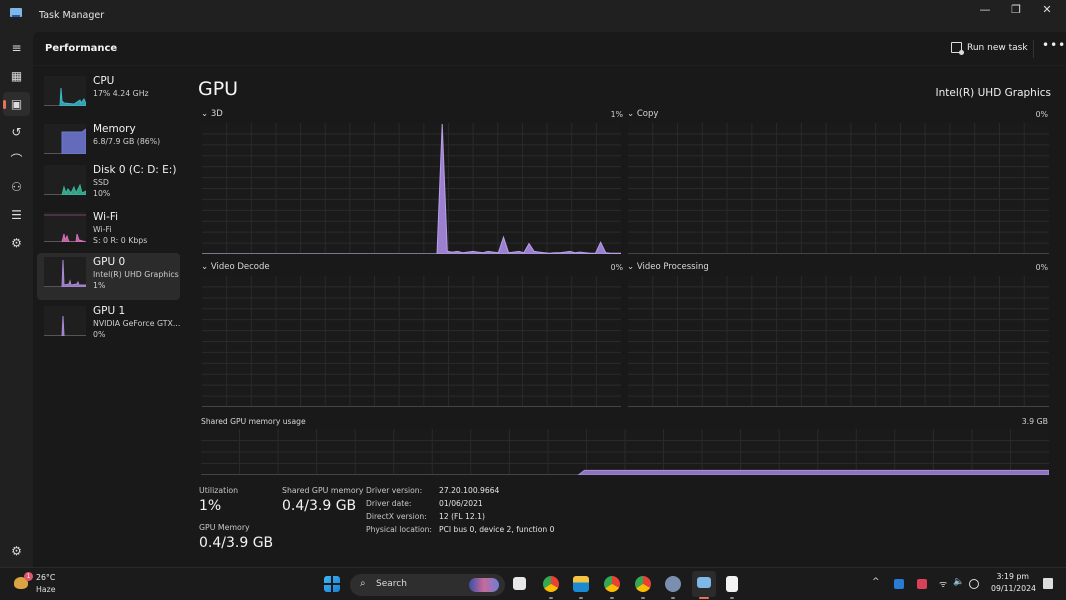  Describe the element at coordinates (16, 159) in the screenshot. I see `nav-startup-apps: ⌒` at that location.